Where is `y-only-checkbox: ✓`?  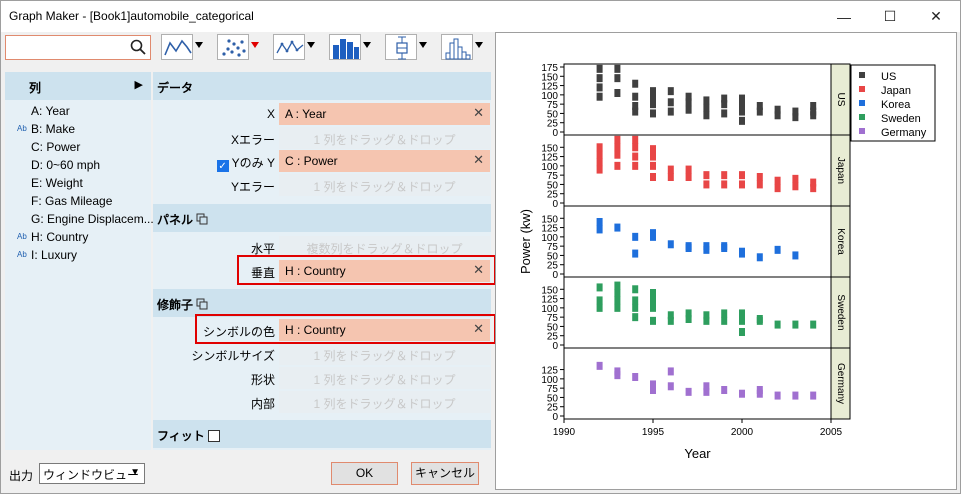
y-only-checkbox: ✓ is located at coordinates (222, 166).